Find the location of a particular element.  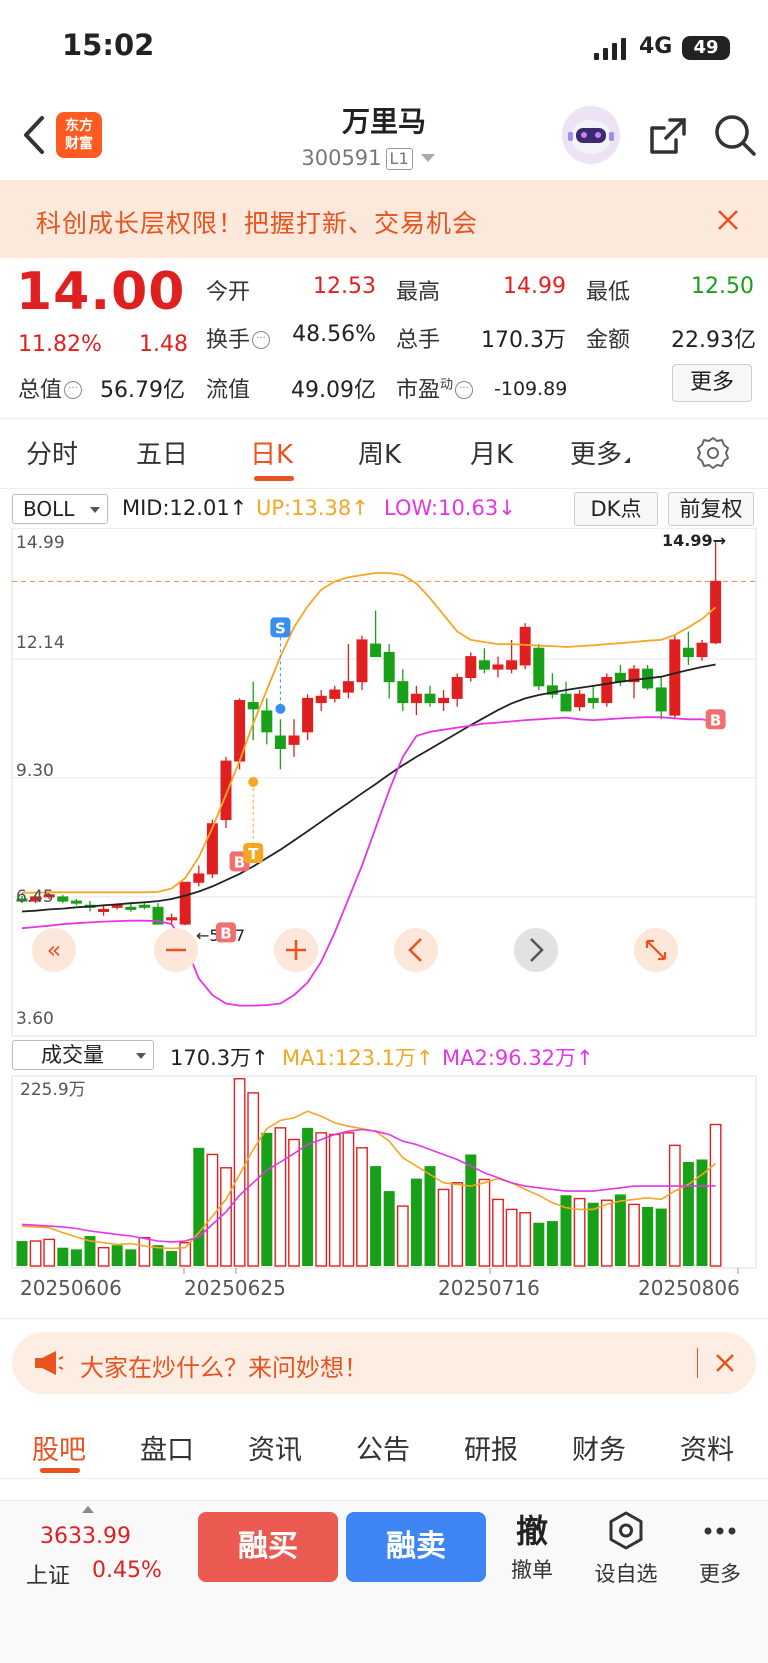

index-name: 上证 is located at coordinates (48, 1574).